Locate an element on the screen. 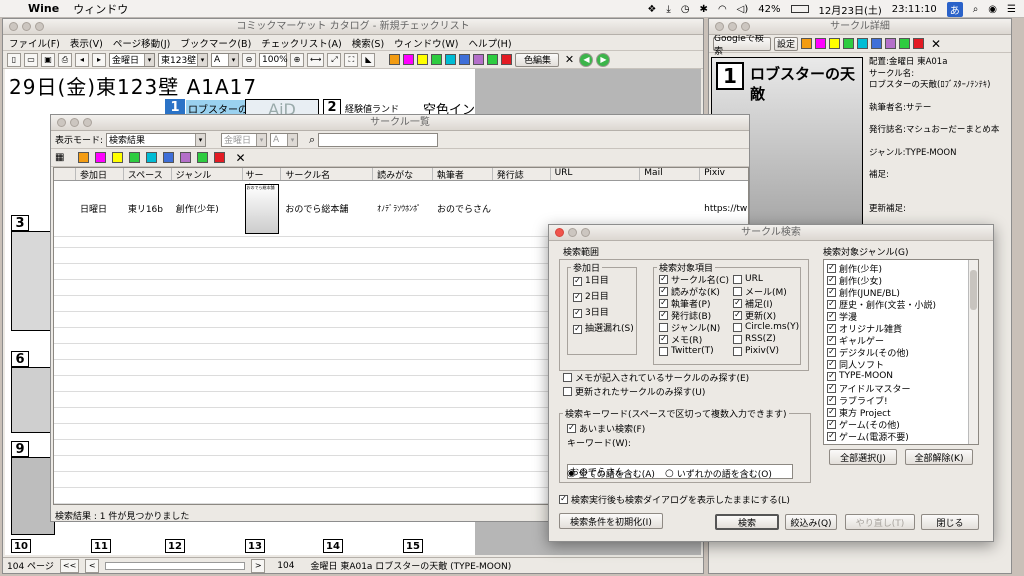 Image resolution: width=1024 pixels, height=576 pixels. target-pixiv-checkbox: Pixiv(V) is located at coordinates (766, 351).